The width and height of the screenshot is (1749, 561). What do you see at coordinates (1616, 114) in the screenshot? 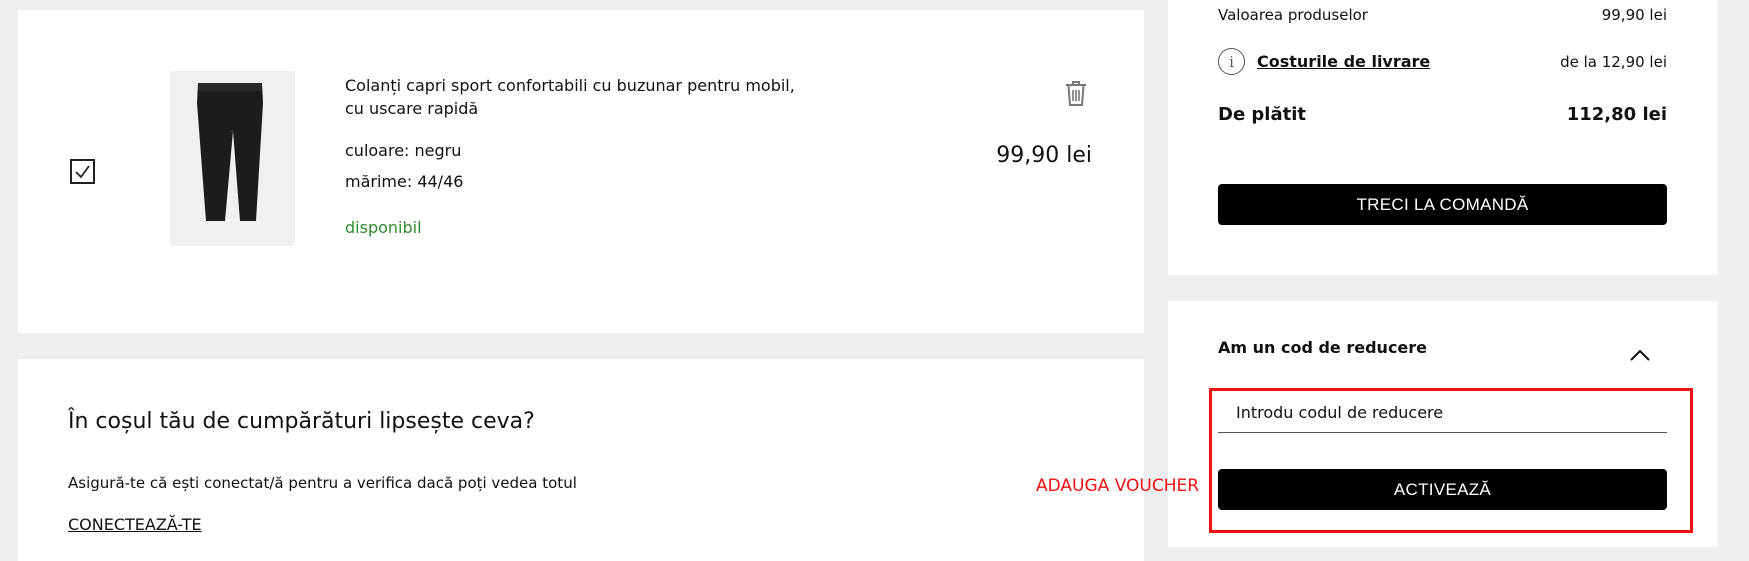
I see `total-amount: 112,80 lei` at bounding box center [1616, 114].